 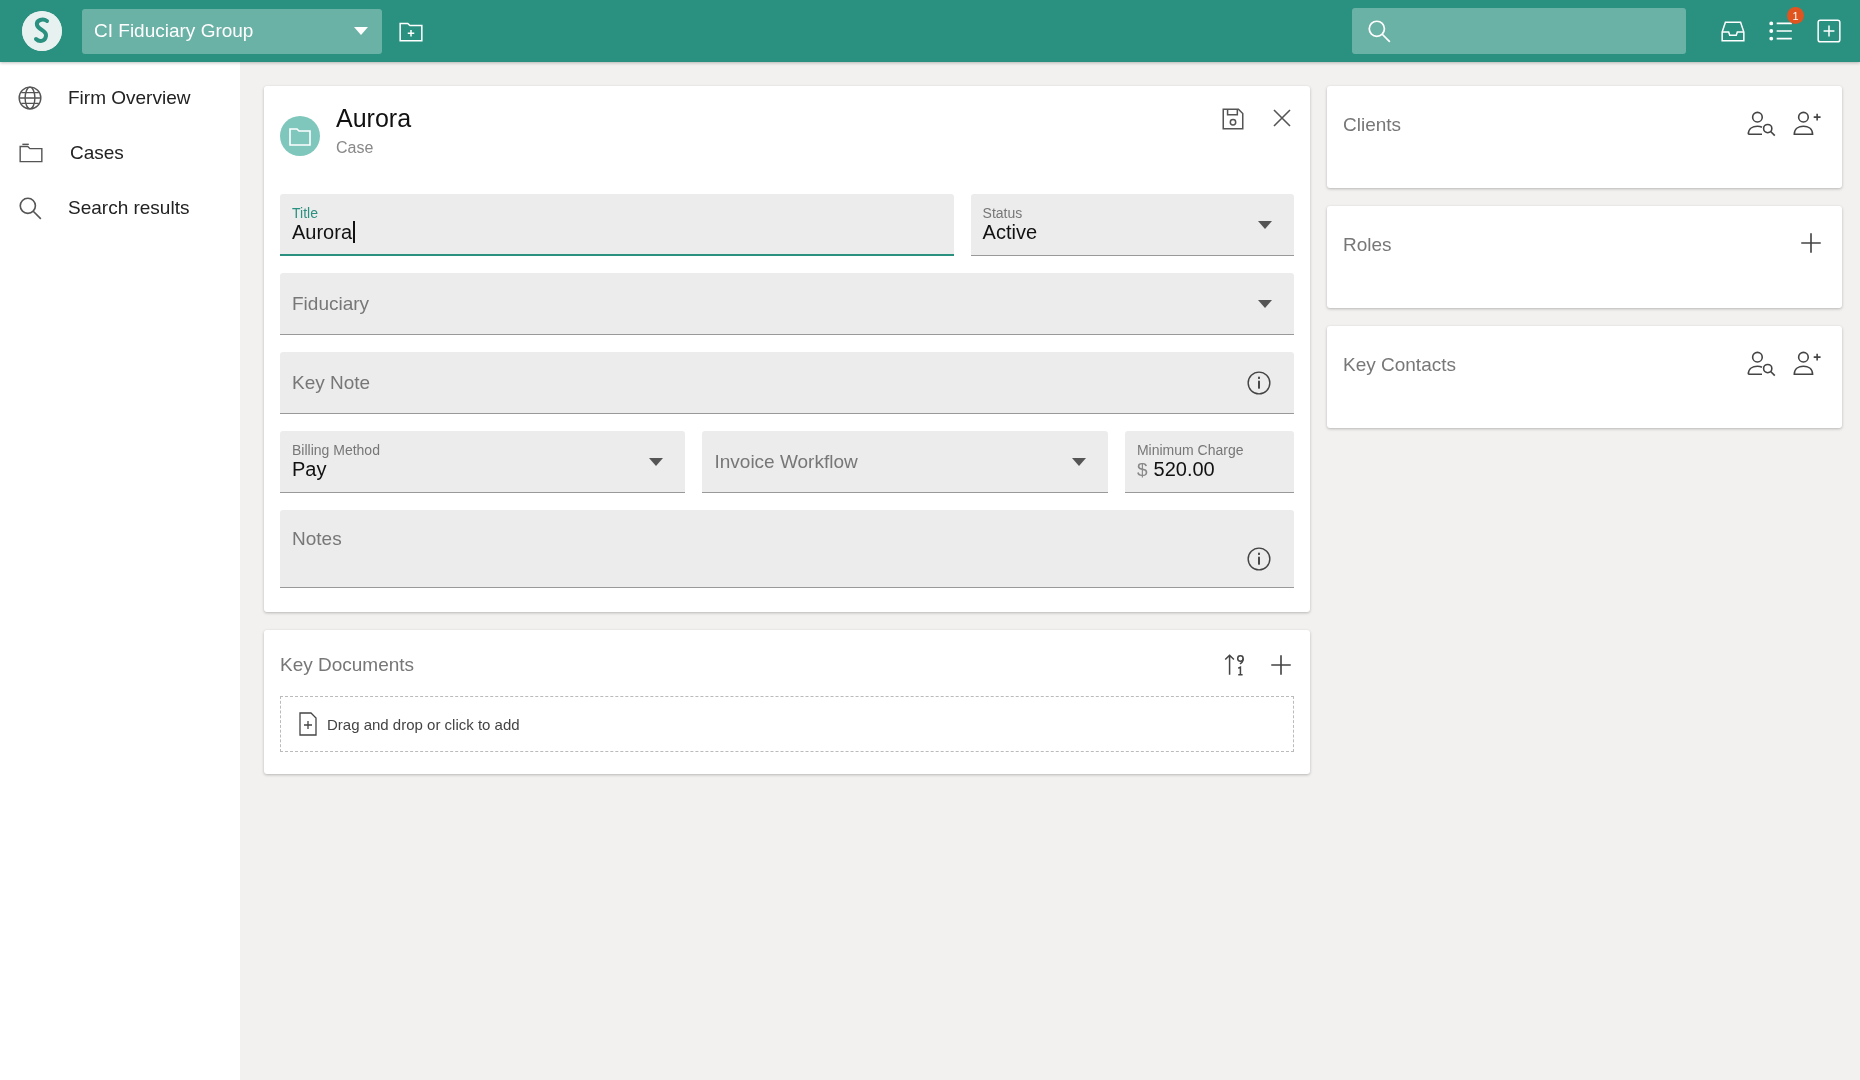 I want to click on select-field: Status Active, so click(x=1132, y=225).